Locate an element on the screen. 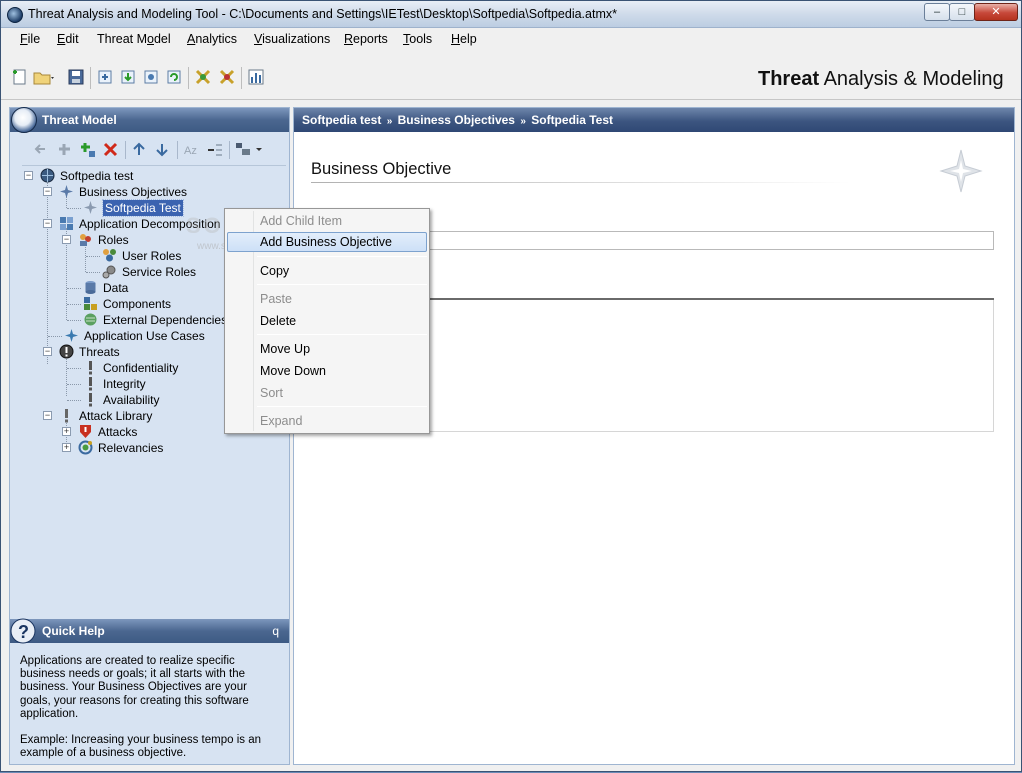 This screenshot has width=1022, height=773. move-down-icon is located at coordinates (162, 149).